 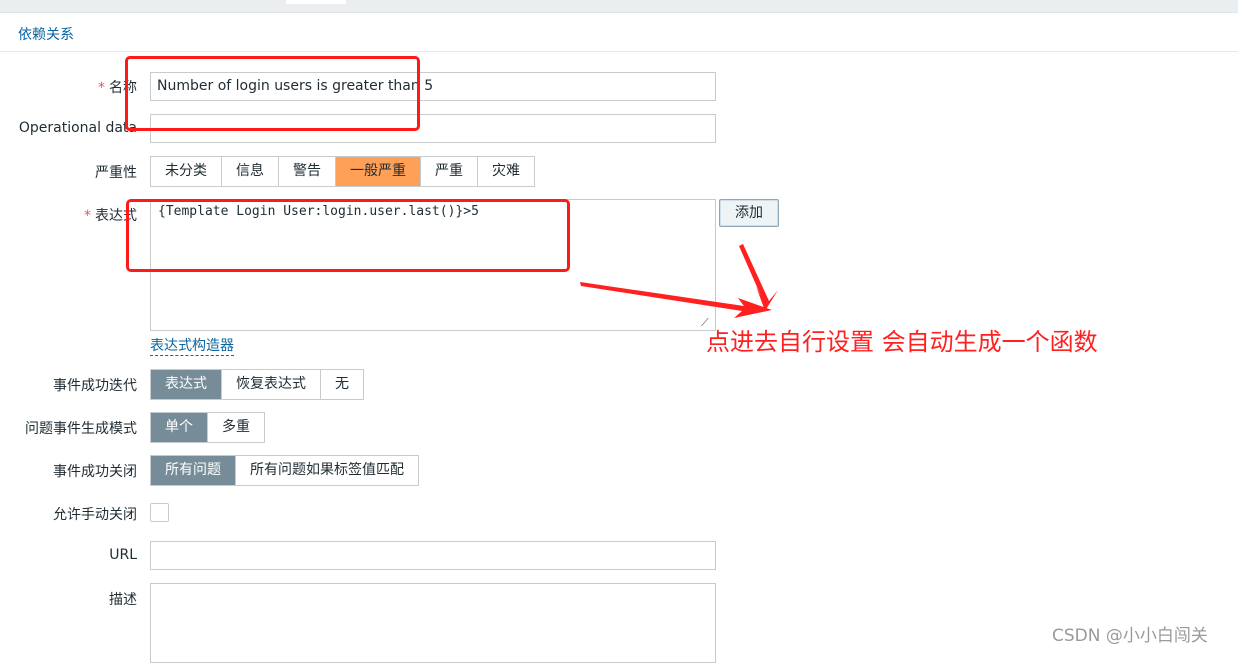 I want to click on annotation-text: 点进去自行设置 会自动生成一个函数, so click(x=902, y=342).